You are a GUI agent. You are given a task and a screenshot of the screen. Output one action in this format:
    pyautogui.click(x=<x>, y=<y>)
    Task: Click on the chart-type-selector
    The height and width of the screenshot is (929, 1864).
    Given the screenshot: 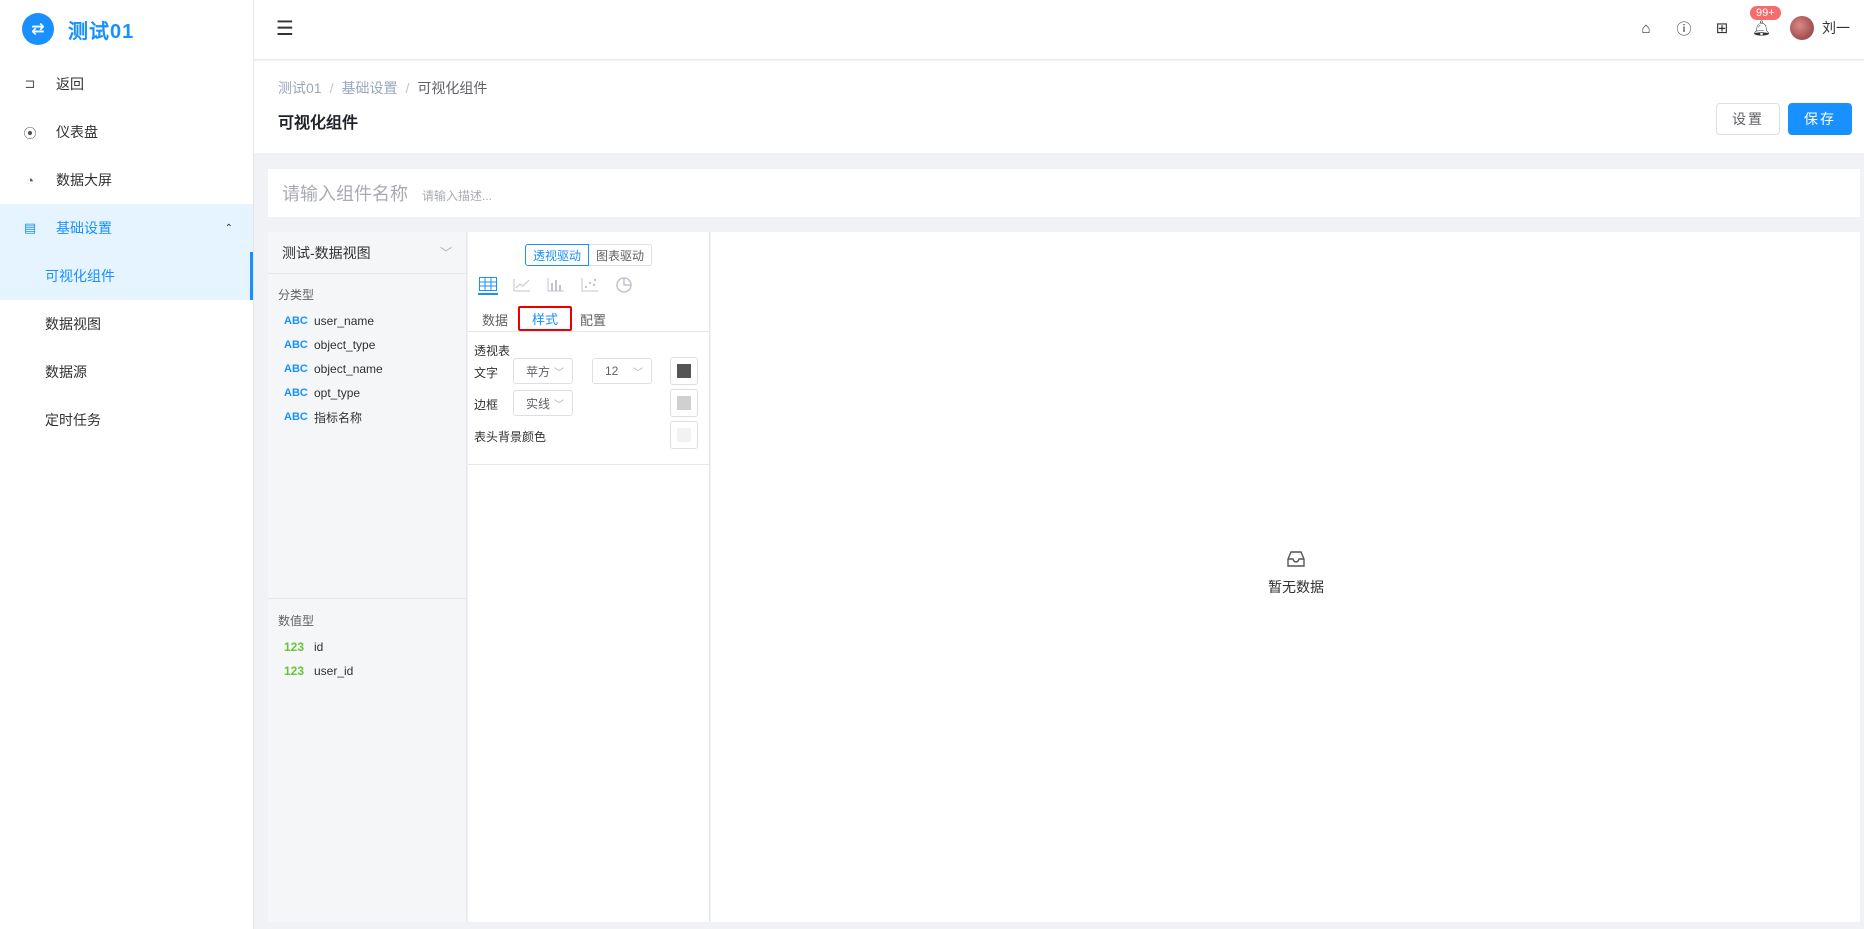 What is the action you would take?
    pyautogui.click(x=556, y=285)
    